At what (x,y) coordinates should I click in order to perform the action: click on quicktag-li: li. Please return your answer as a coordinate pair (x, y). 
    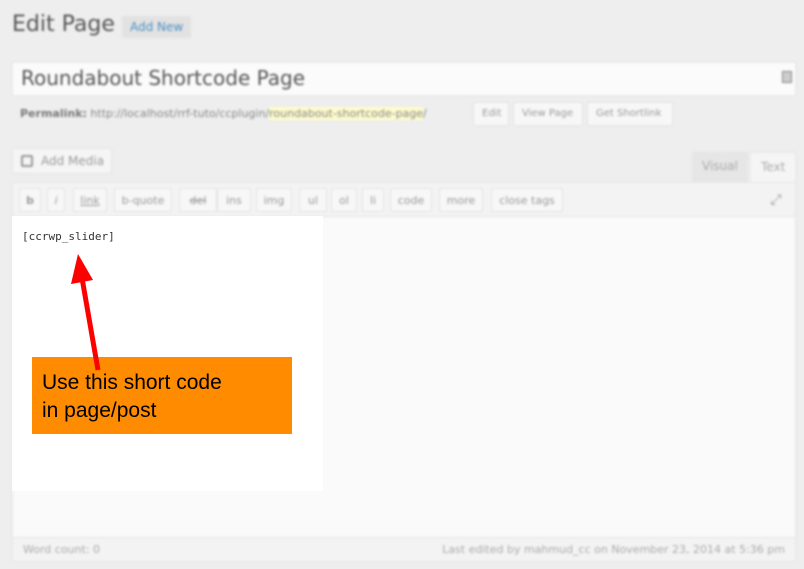
    Looking at the image, I should click on (373, 200).